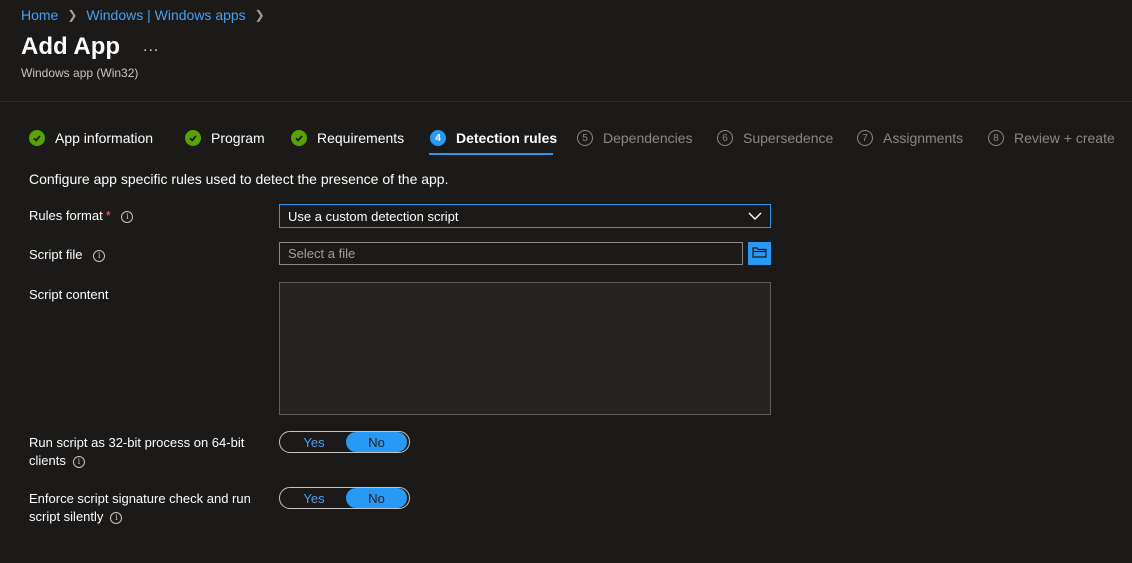 This screenshot has height=563, width=1132. I want to click on tab-label: Assignments, so click(923, 138).